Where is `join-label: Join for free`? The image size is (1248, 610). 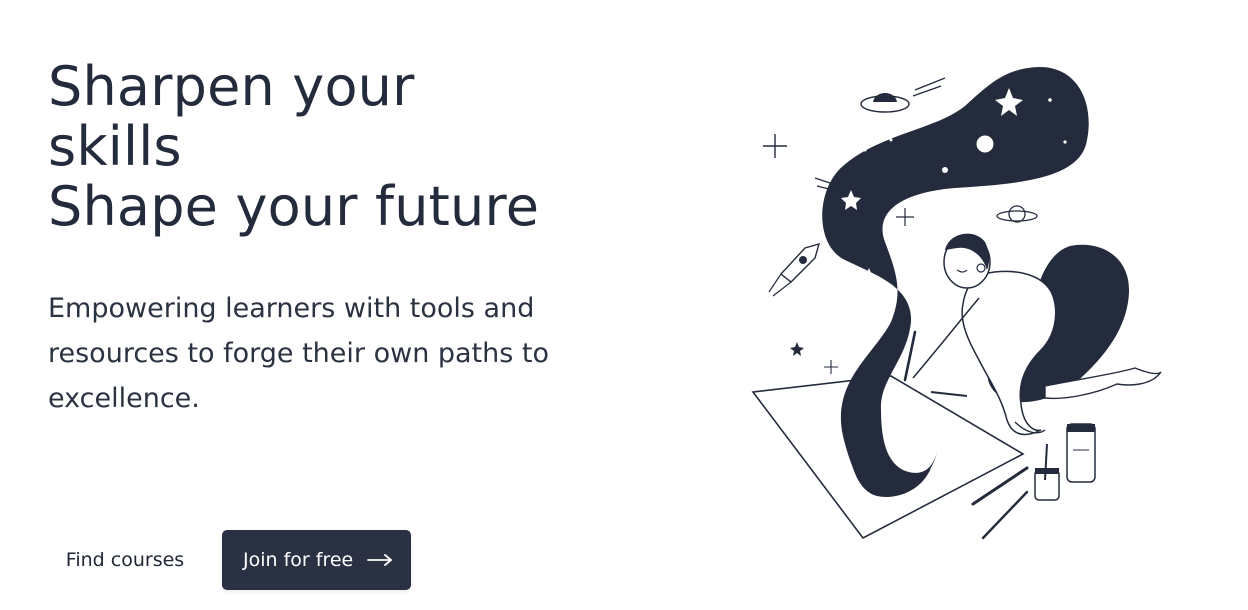
join-label: Join for free is located at coordinates (298, 560).